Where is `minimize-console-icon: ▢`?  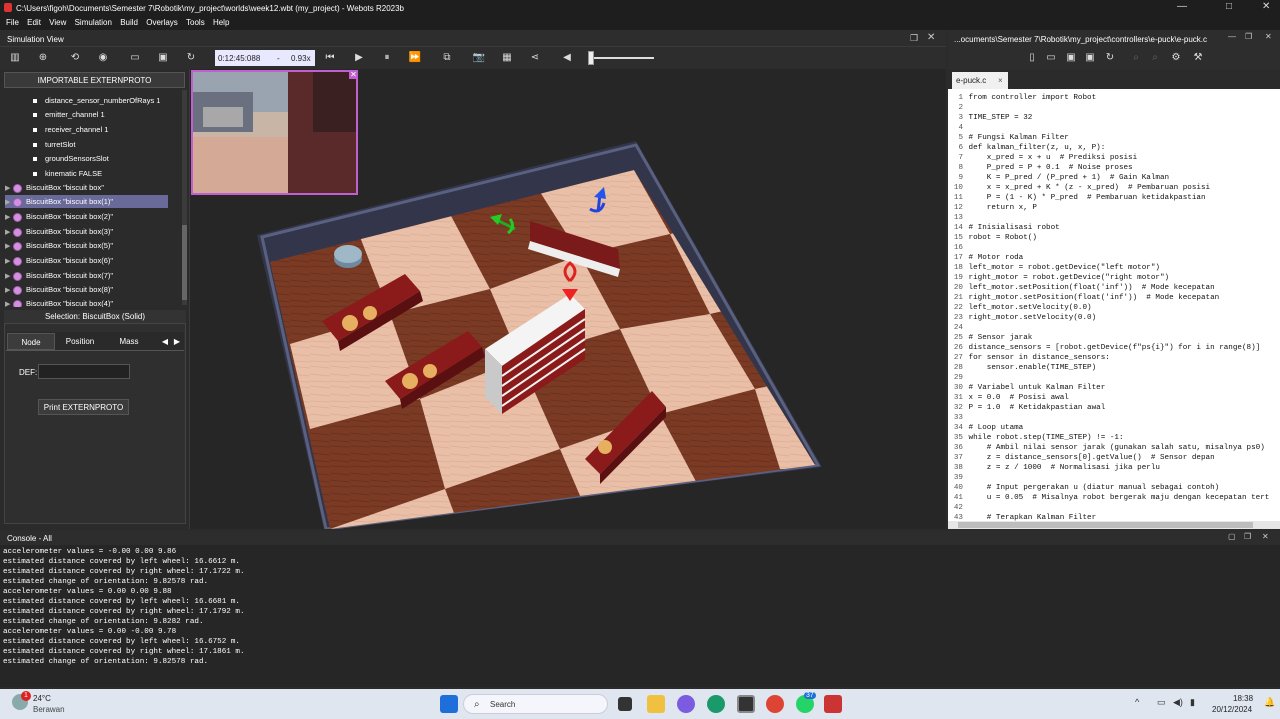 minimize-console-icon: ▢ is located at coordinates (1232, 536).